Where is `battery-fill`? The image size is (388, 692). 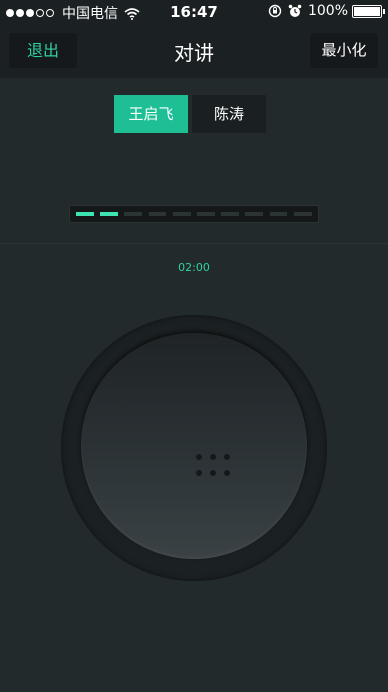 battery-fill is located at coordinates (367, 11).